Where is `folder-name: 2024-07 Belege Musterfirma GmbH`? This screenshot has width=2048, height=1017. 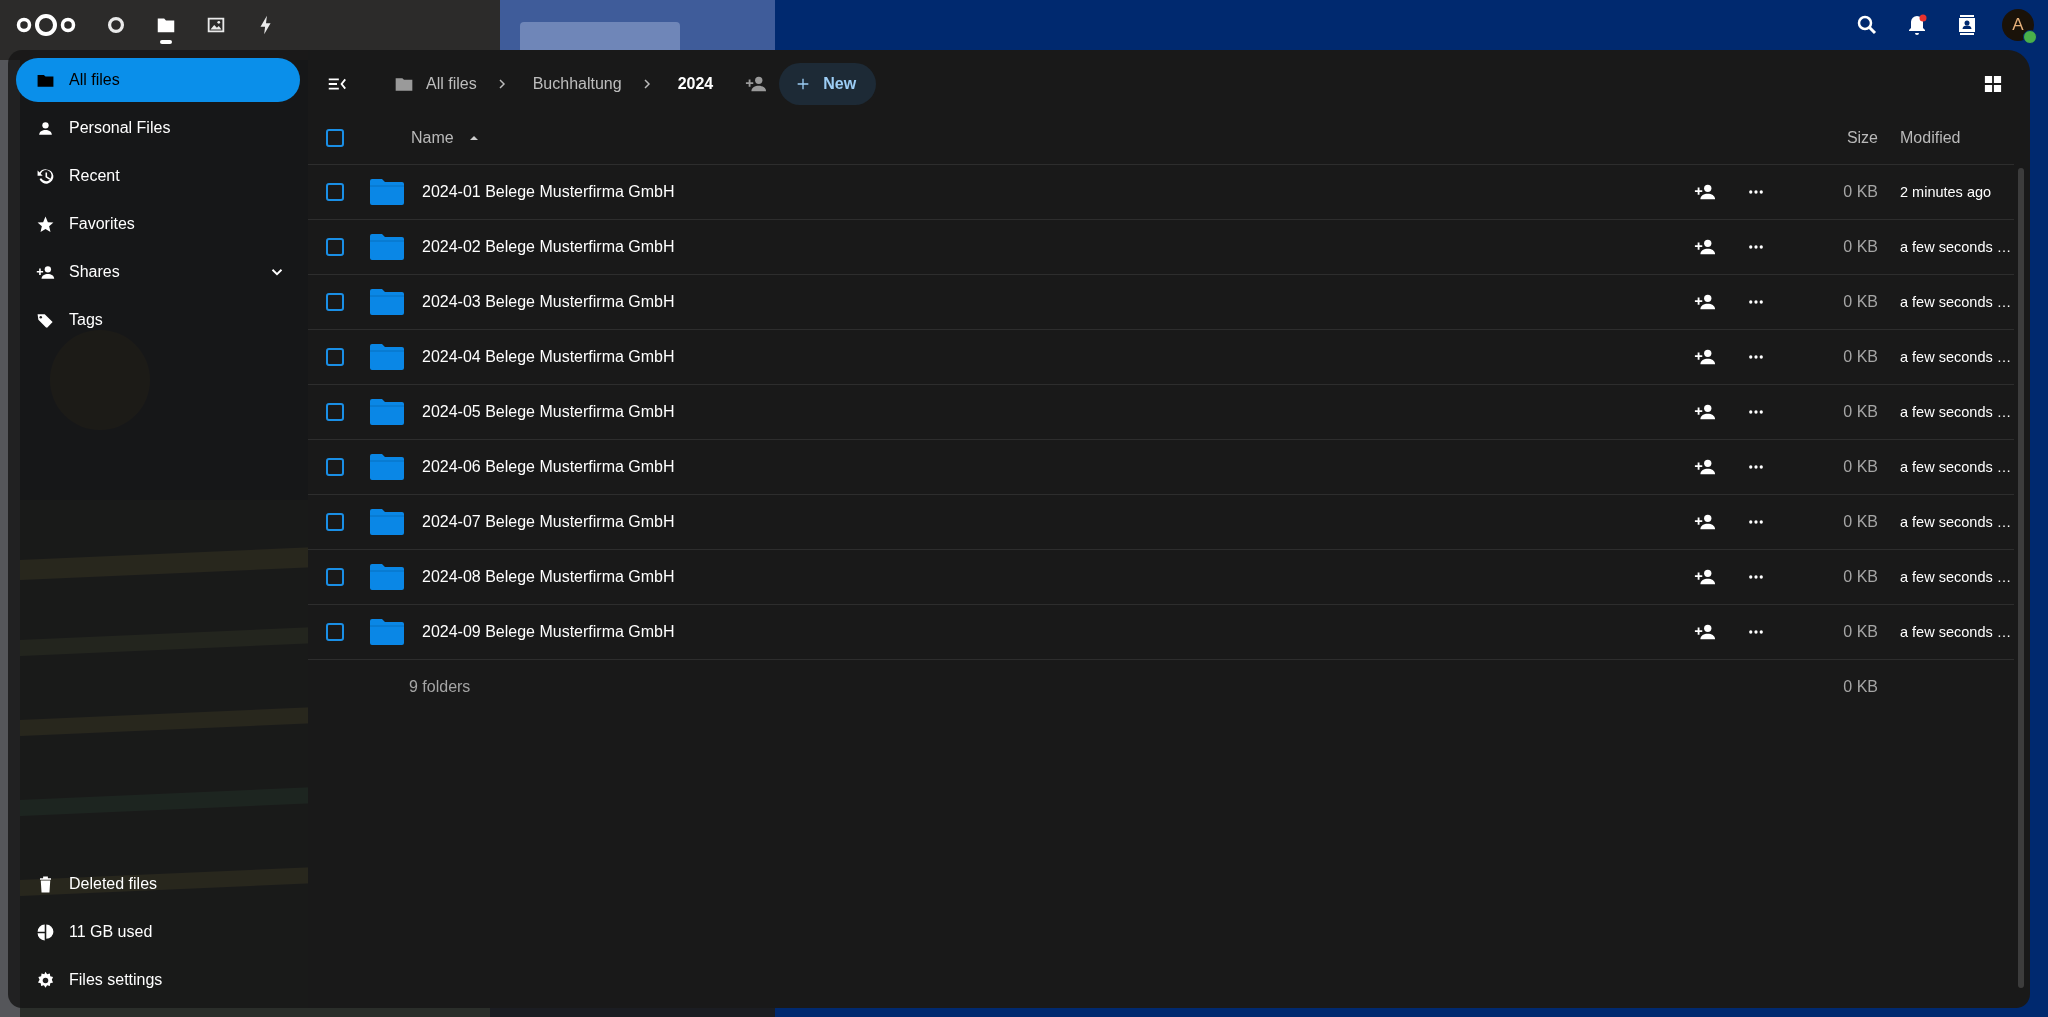
folder-name: 2024-07 Belege Musterfirma GmbH is located at coordinates (543, 522).